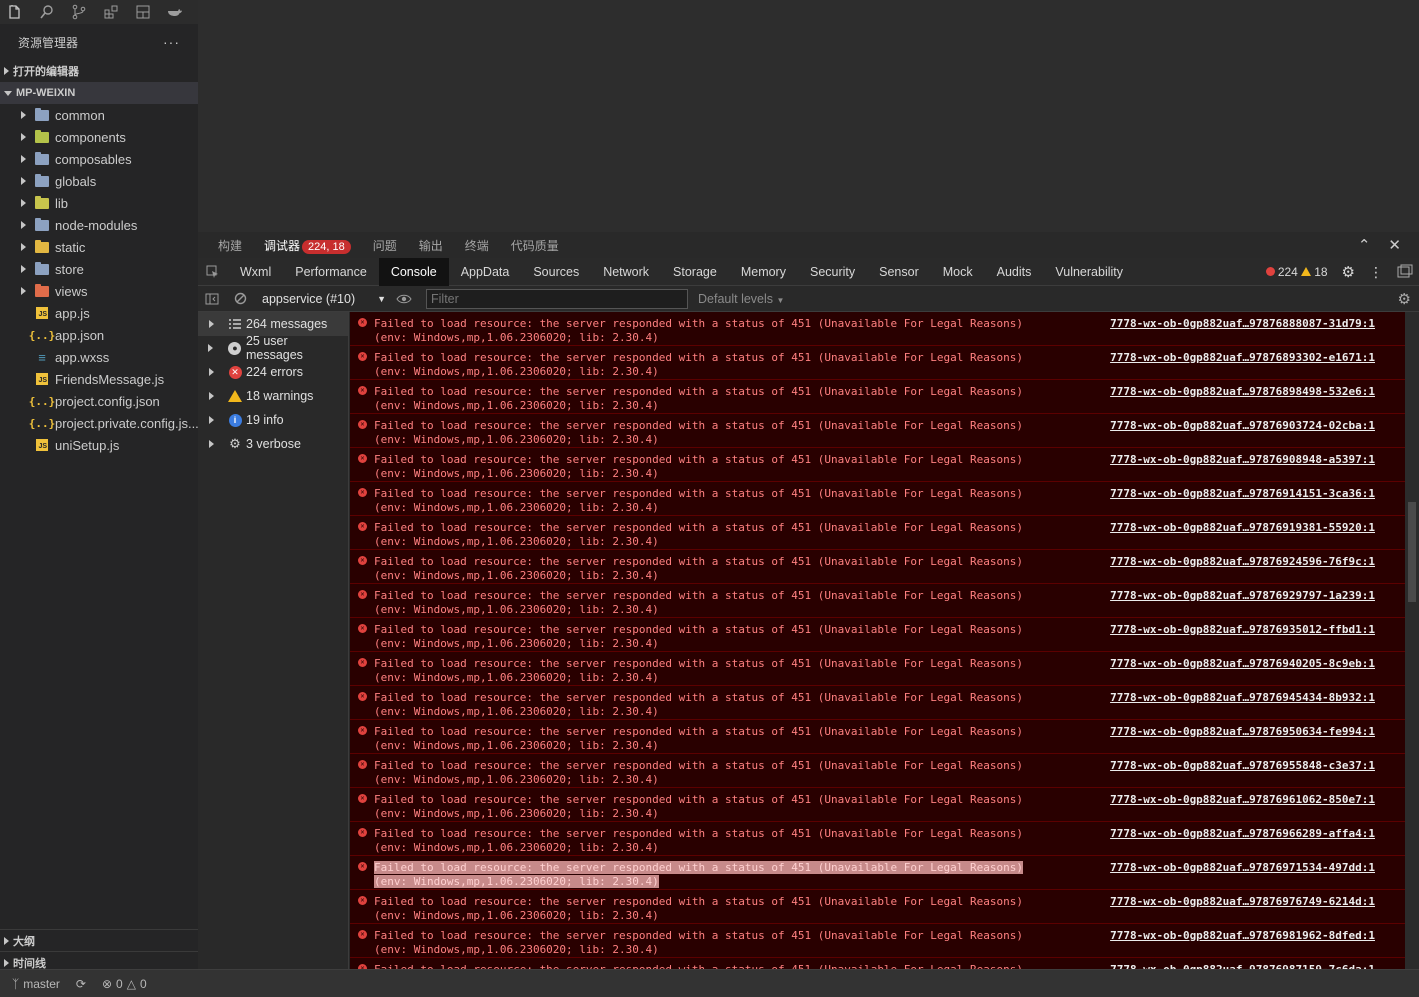 The height and width of the screenshot is (997, 1419). What do you see at coordinates (626, 272) in the screenshot?
I see `tab-network: Network` at bounding box center [626, 272].